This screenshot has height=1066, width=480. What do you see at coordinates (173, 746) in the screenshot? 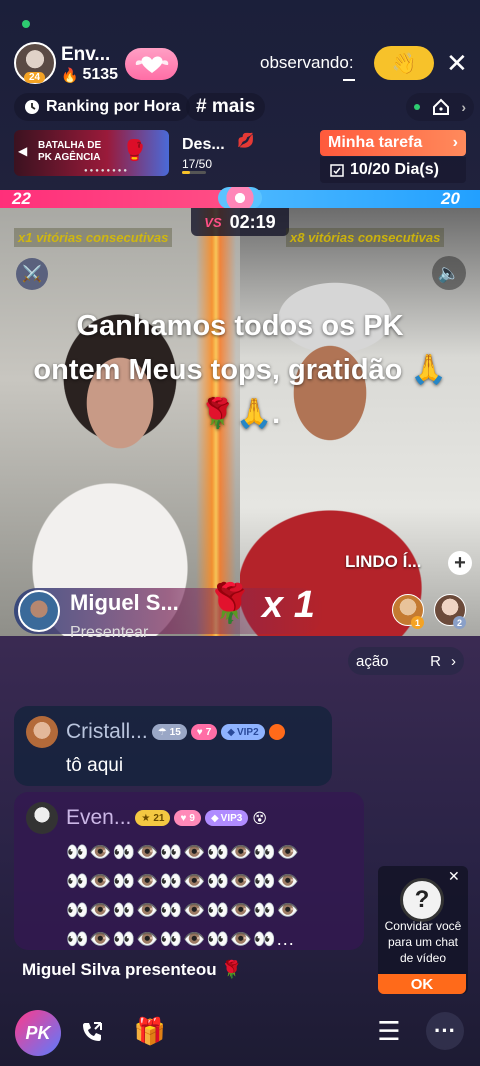
I see `chat-message: Cristall... ☂ 15 ♥ 7 ◆ VIP2 tô aqui` at bounding box center [173, 746].